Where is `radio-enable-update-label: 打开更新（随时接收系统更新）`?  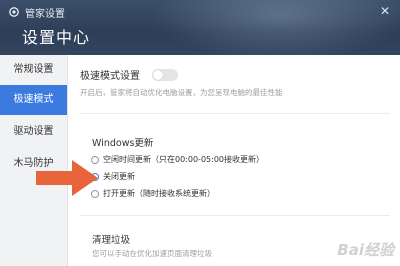
radio-enable-update-label: 打开更新（随时接收系统更新） is located at coordinates (159, 193).